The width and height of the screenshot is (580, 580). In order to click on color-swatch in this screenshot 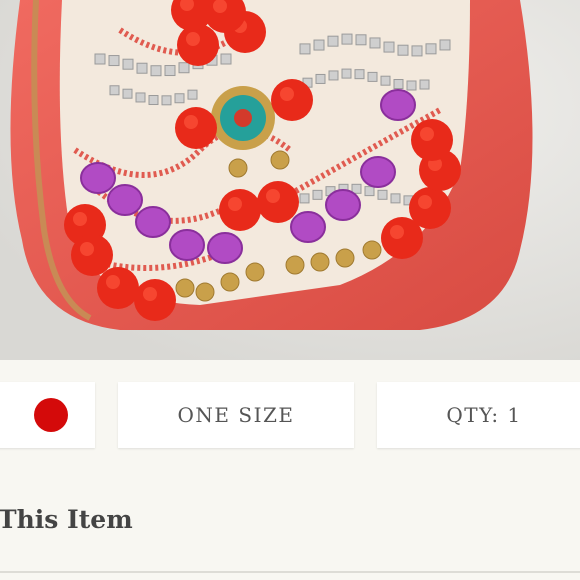, I will do `click(50, 415)`.